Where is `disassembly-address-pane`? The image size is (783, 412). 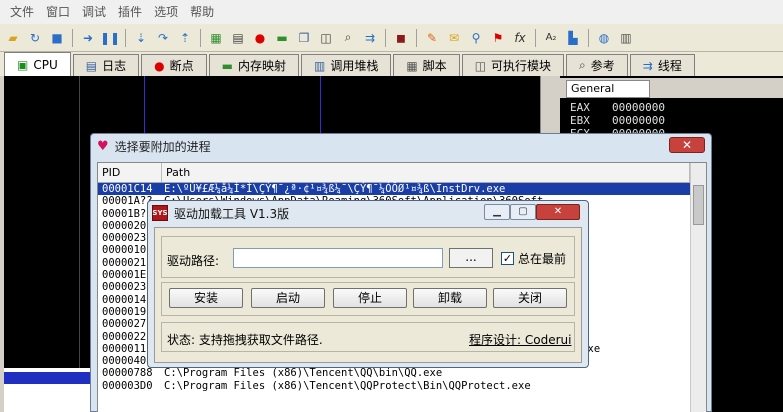 disassembly-address-pane is located at coordinates (42, 222).